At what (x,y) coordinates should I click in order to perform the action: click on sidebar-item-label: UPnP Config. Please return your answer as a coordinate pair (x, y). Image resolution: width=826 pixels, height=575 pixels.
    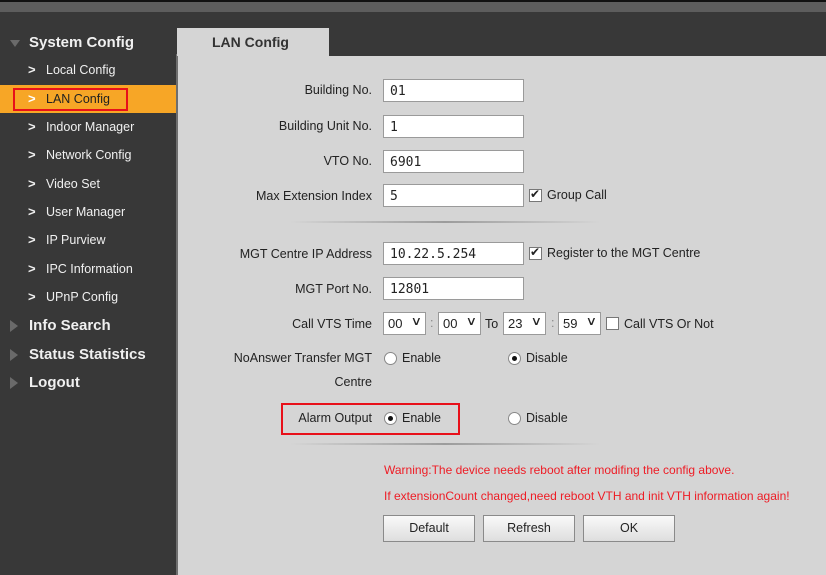
    Looking at the image, I should click on (82, 297).